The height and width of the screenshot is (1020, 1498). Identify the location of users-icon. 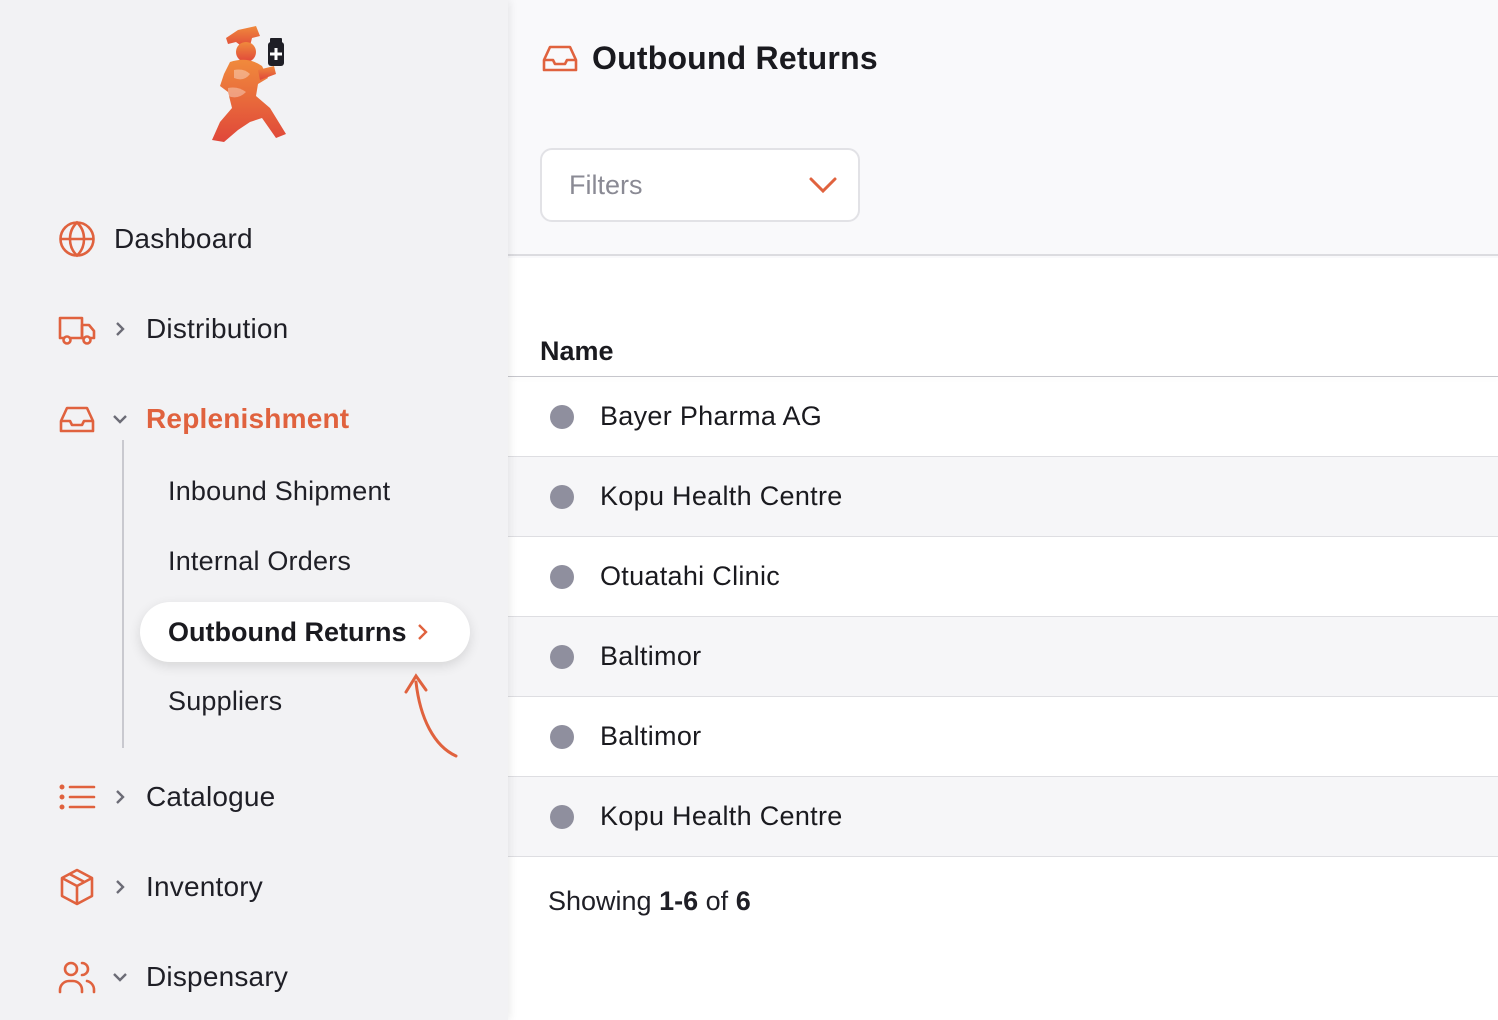
(77, 977).